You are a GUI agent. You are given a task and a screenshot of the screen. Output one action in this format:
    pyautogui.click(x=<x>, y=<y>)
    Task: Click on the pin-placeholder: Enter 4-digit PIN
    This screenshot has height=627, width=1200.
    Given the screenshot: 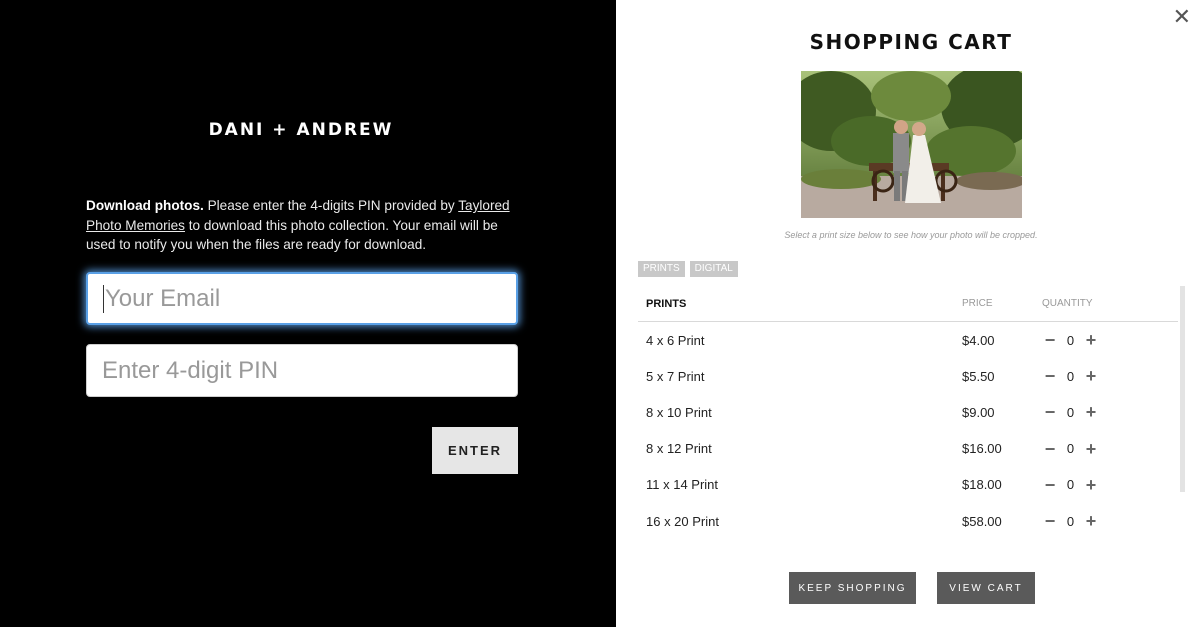 What is the action you would take?
    pyautogui.click(x=190, y=370)
    